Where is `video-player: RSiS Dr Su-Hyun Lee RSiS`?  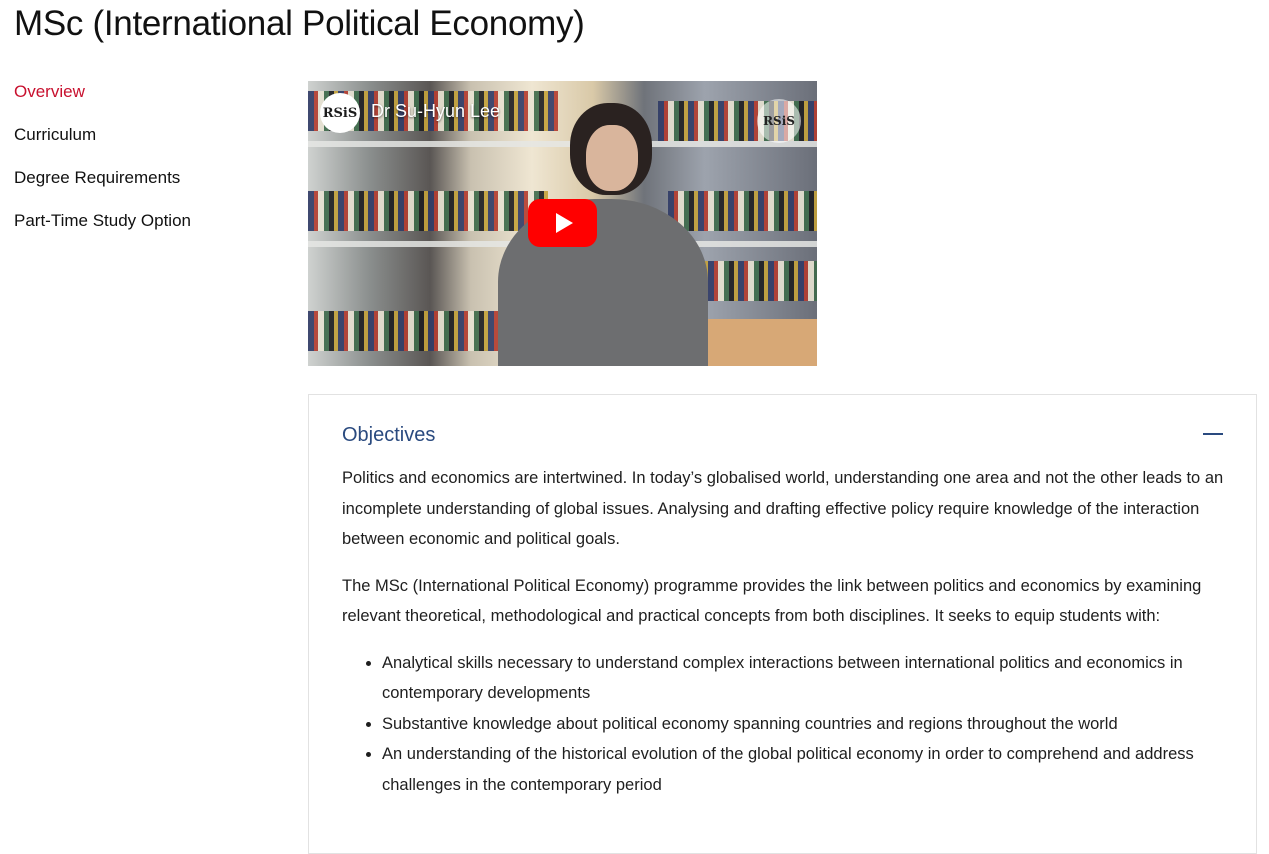
video-player: RSiS Dr Su-Hyun Lee RSiS is located at coordinates (562, 223).